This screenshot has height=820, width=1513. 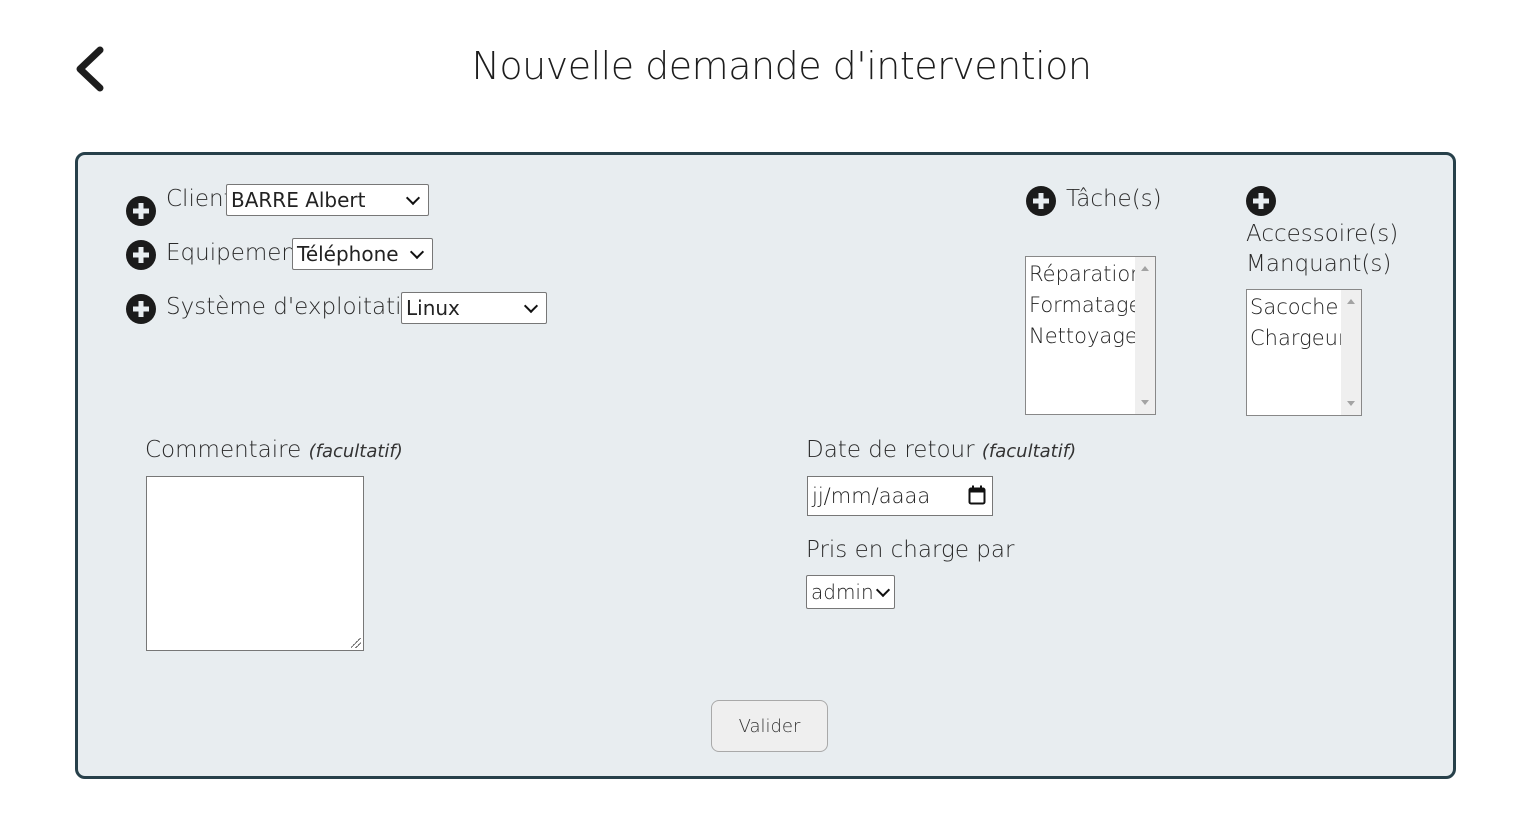 What do you see at coordinates (1322, 234) in the screenshot?
I see `accessoires-label-line1: Accessoire(s)` at bounding box center [1322, 234].